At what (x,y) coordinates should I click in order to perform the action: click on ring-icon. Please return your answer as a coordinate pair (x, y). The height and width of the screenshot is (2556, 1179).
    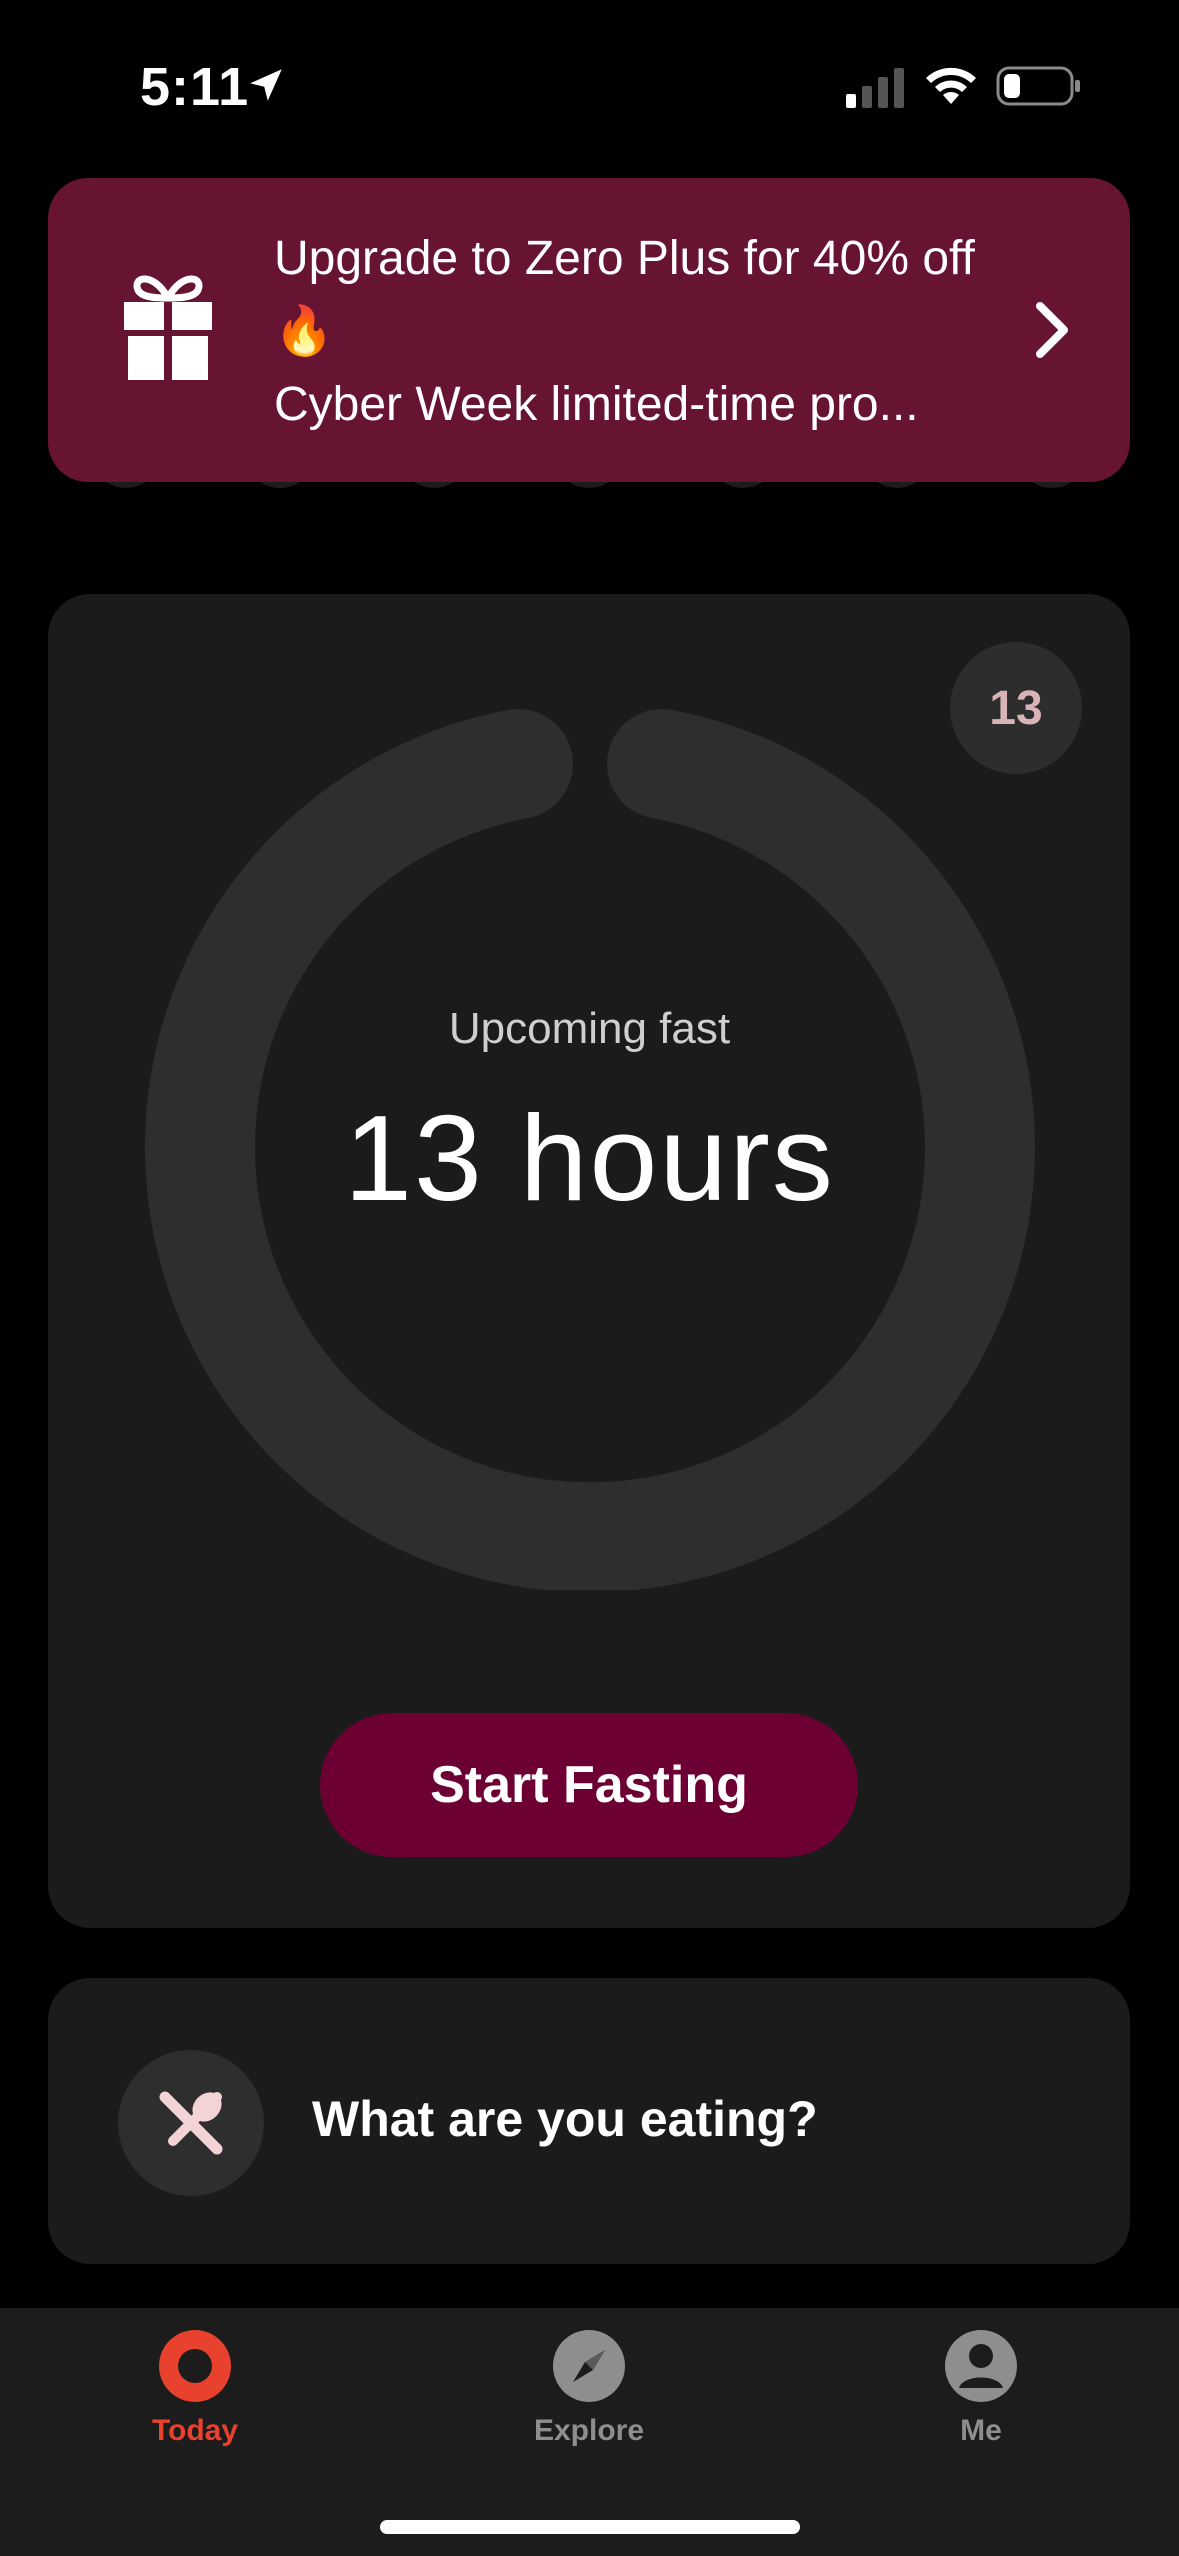
    Looking at the image, I should click on (195, 2366).